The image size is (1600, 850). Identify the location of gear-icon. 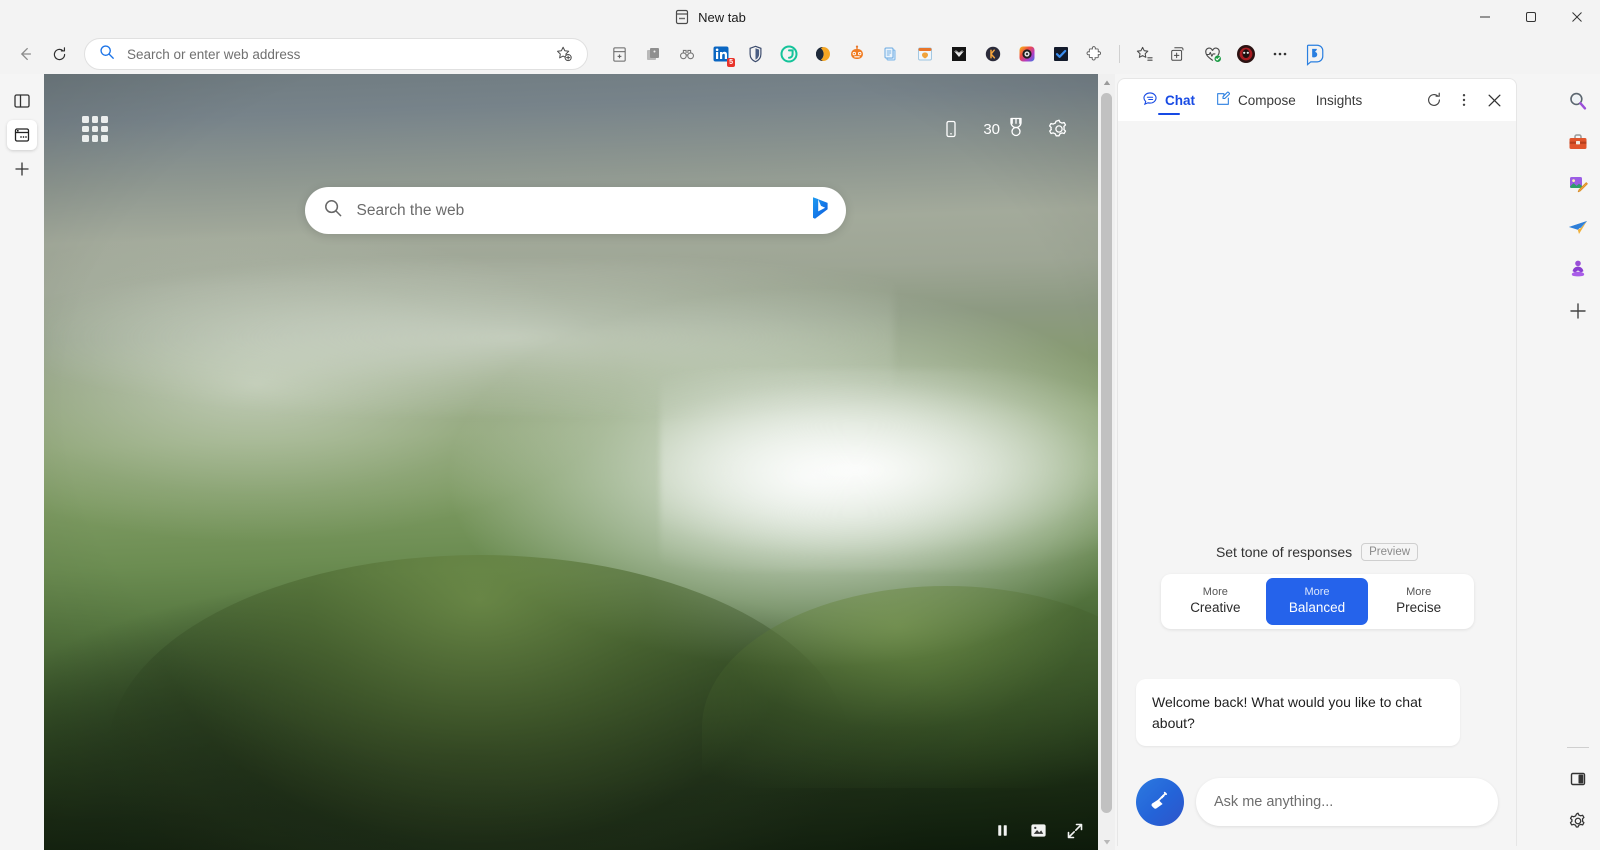
(1059, 129).